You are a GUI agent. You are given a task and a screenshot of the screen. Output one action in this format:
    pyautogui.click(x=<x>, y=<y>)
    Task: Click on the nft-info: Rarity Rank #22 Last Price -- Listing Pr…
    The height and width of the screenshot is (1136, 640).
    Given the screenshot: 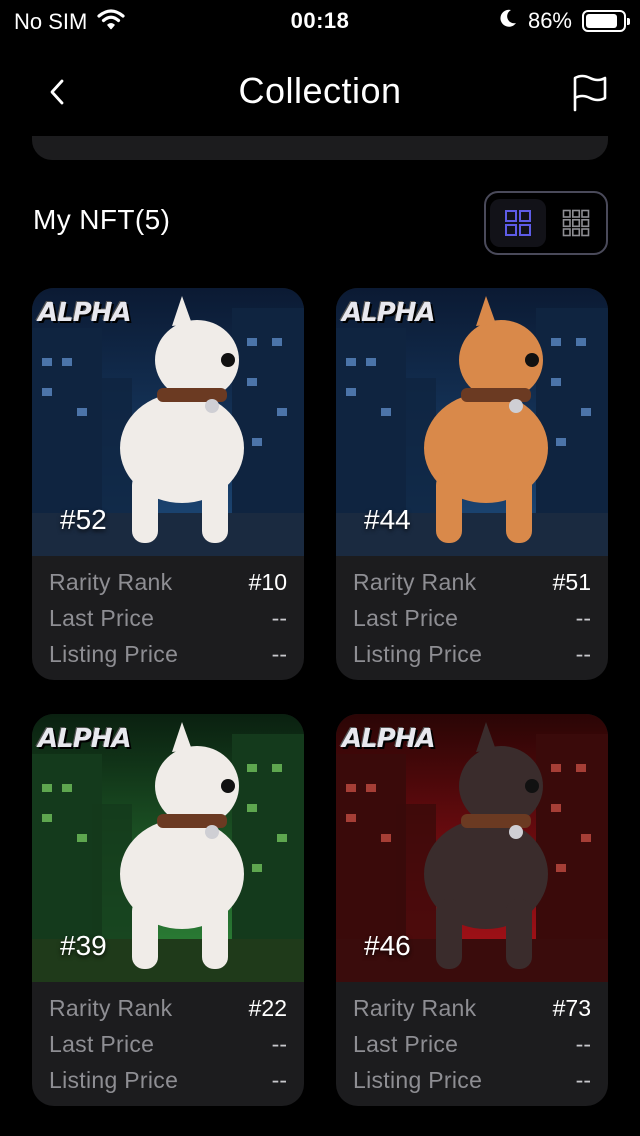 What is the action you would take?
    pyautogui.click(x=168, y=1044)
    